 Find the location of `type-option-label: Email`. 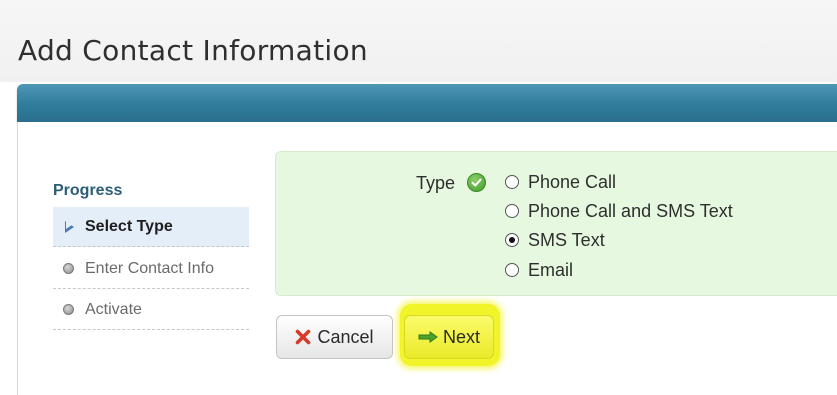

type-option-label: Email is located at coordinates (551, 269).